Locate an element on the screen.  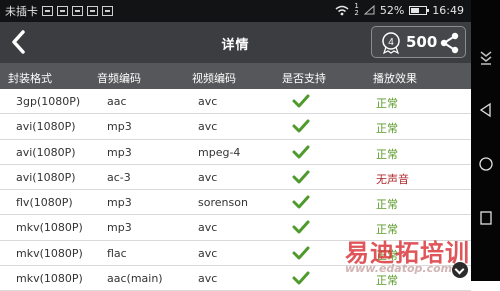
column-header-video: 视频编码 is located at coordinates (214, 78).